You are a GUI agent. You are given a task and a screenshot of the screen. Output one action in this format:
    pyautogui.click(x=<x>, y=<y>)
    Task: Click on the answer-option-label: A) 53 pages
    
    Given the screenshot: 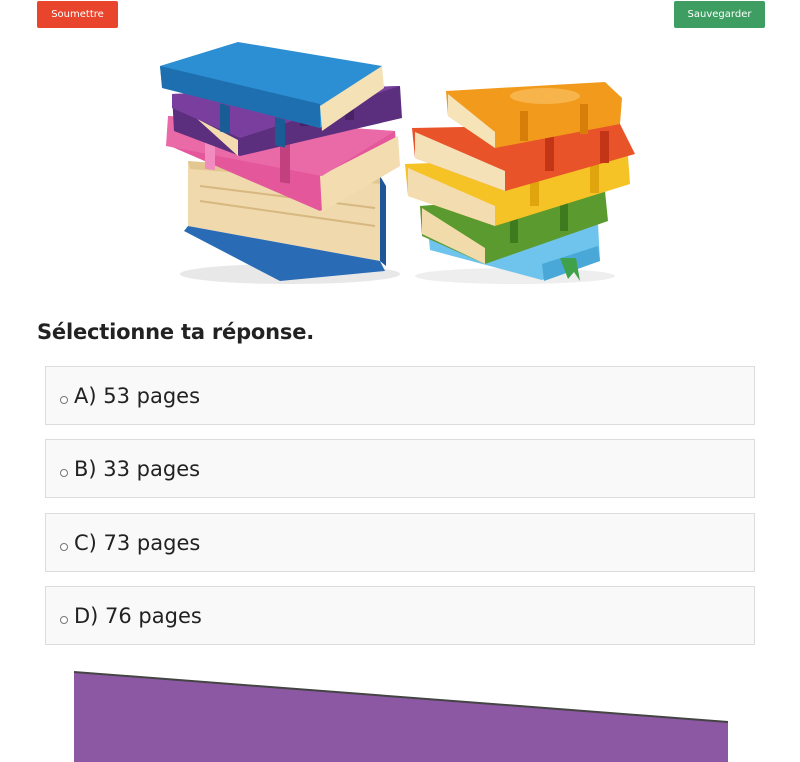 What is the action you would take?
    pyautogui.click(x=137, y=395)
    